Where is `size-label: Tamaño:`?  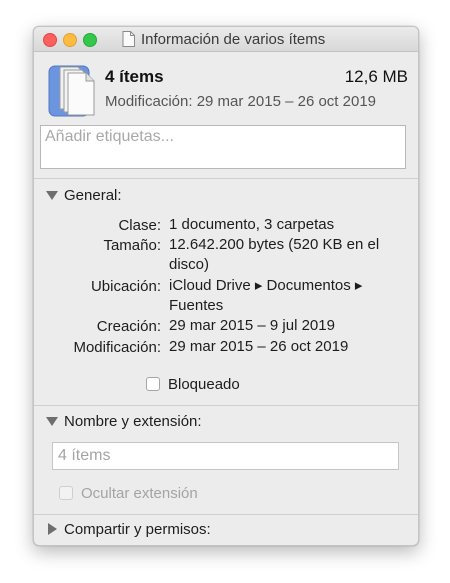 size-label: Tamaño: is located at coordinates (132, 245).